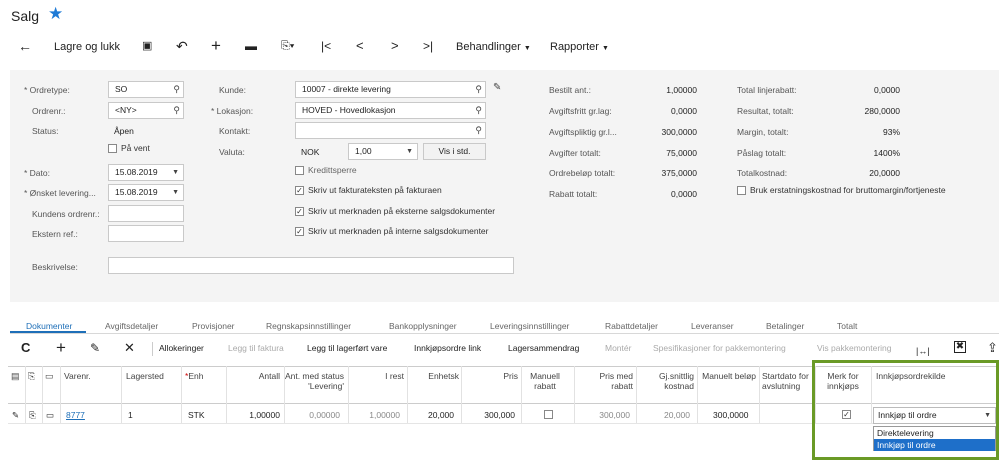 This screenshot has width=999, height=465. I want to click on add-row-icon: +, so click(61, 347).